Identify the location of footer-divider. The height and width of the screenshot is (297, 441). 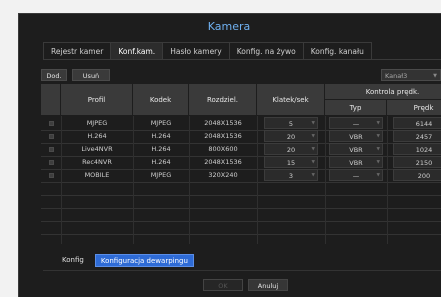
(242, 270).